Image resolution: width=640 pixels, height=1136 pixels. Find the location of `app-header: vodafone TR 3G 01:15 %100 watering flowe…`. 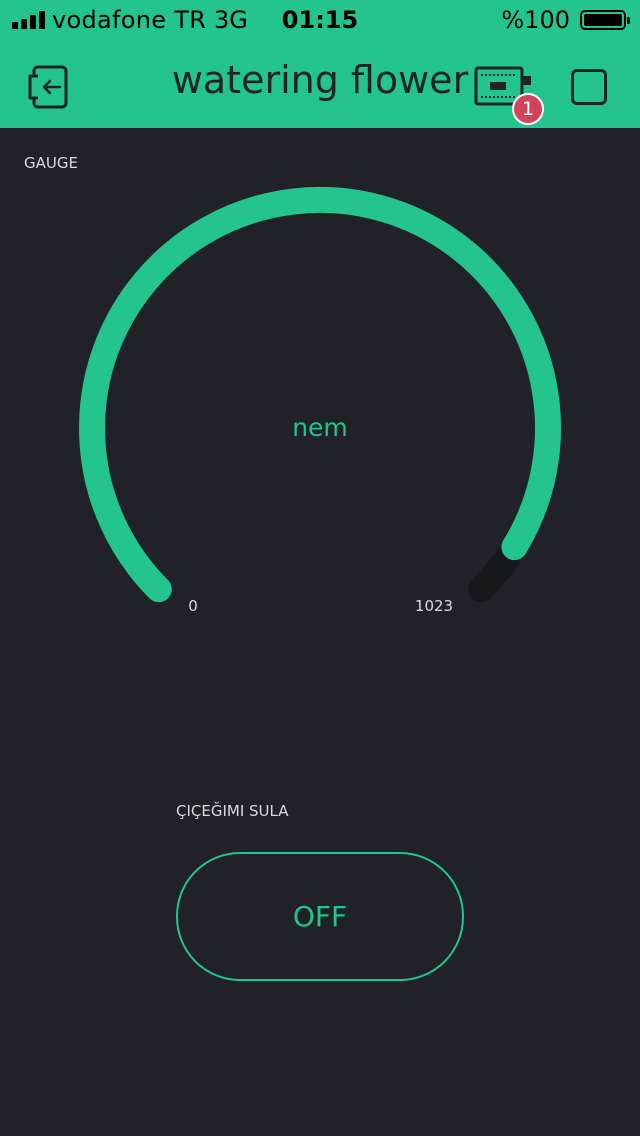

app-header: vodafone TR 3G 01:15 %100 watering flowe… is located at coordinates (320, 64).